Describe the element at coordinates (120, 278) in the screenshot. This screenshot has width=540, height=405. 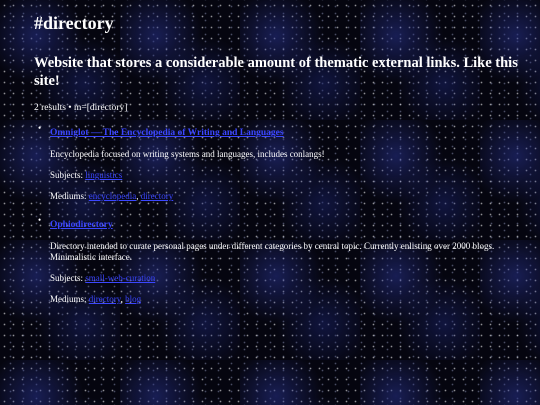
I see `subject-link: small-web-curation` at that location.